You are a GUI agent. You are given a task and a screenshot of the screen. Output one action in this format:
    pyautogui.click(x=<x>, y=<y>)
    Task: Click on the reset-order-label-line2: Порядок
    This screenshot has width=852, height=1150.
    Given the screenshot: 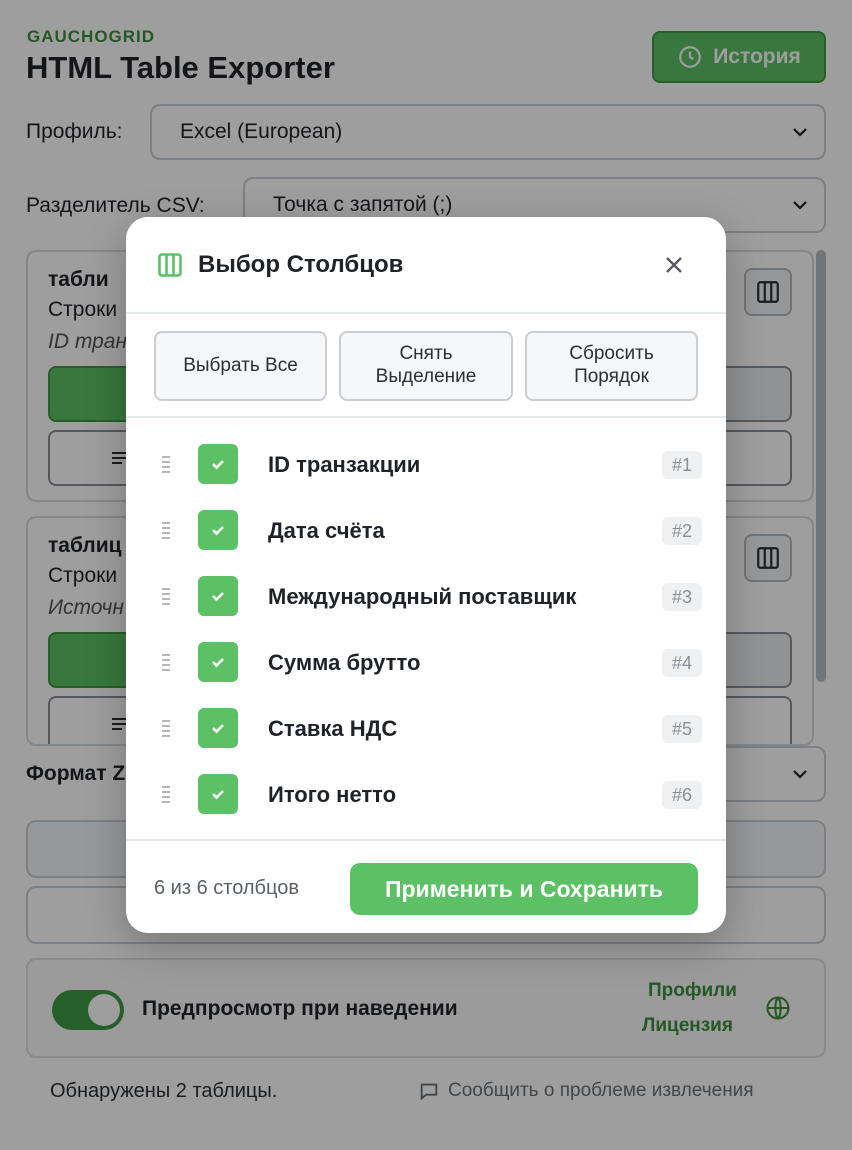 What is the action you would take?
    pyautogui.click(x=611, y=376)
    